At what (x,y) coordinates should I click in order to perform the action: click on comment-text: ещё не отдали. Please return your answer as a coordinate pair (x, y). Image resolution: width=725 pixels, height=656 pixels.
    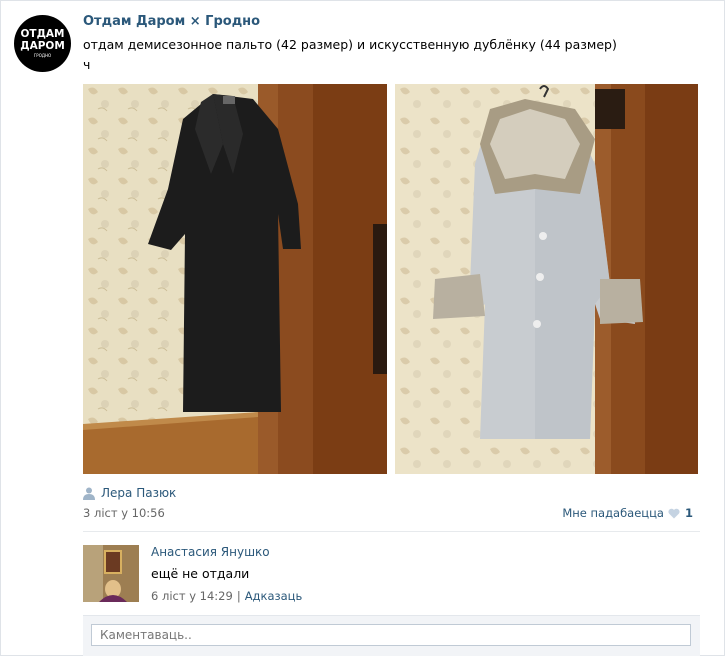
    Looking at the image, I should click on (200, 573).